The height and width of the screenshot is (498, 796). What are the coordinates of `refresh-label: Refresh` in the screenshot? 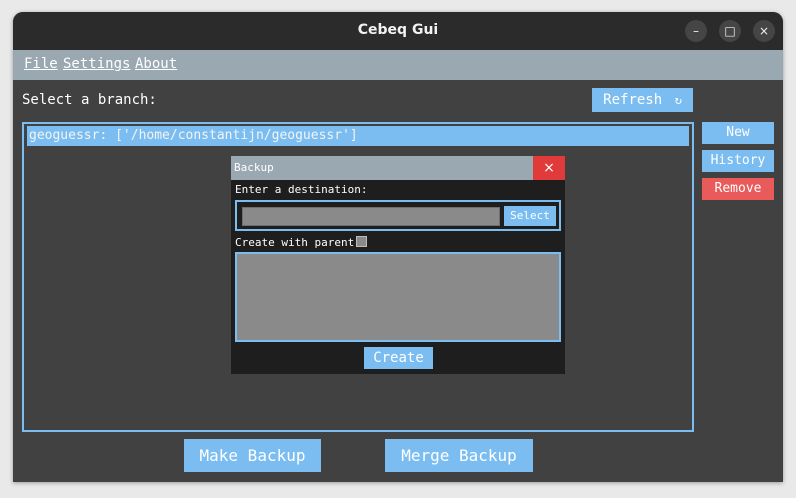 It's located at (633, 100).